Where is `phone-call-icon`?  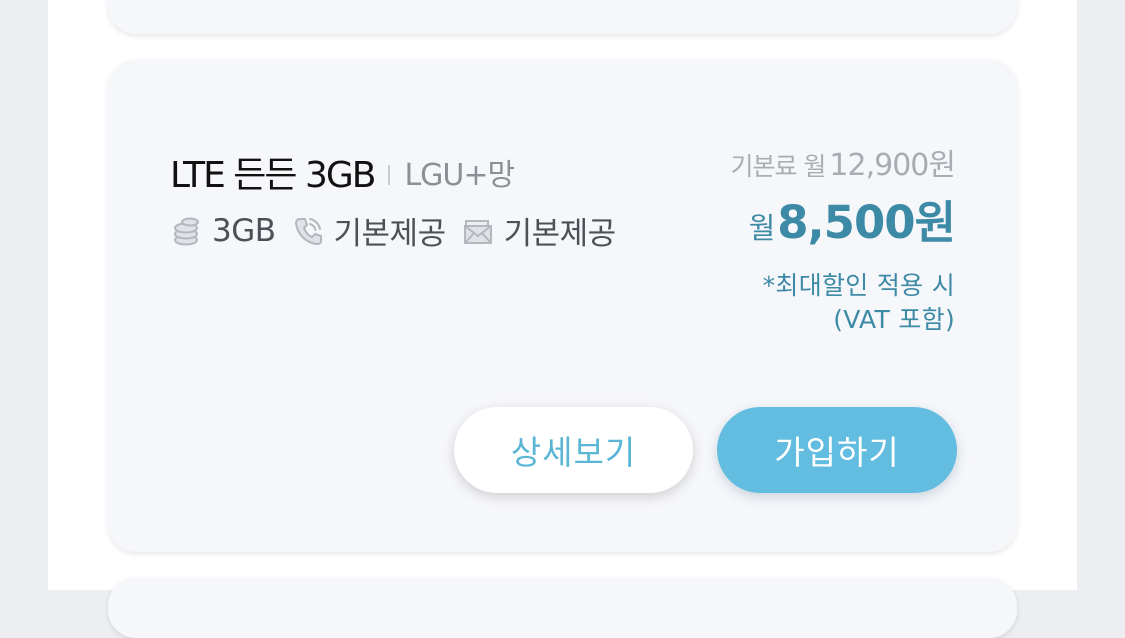
phone-call-icon is located at coordinates (308, 231).